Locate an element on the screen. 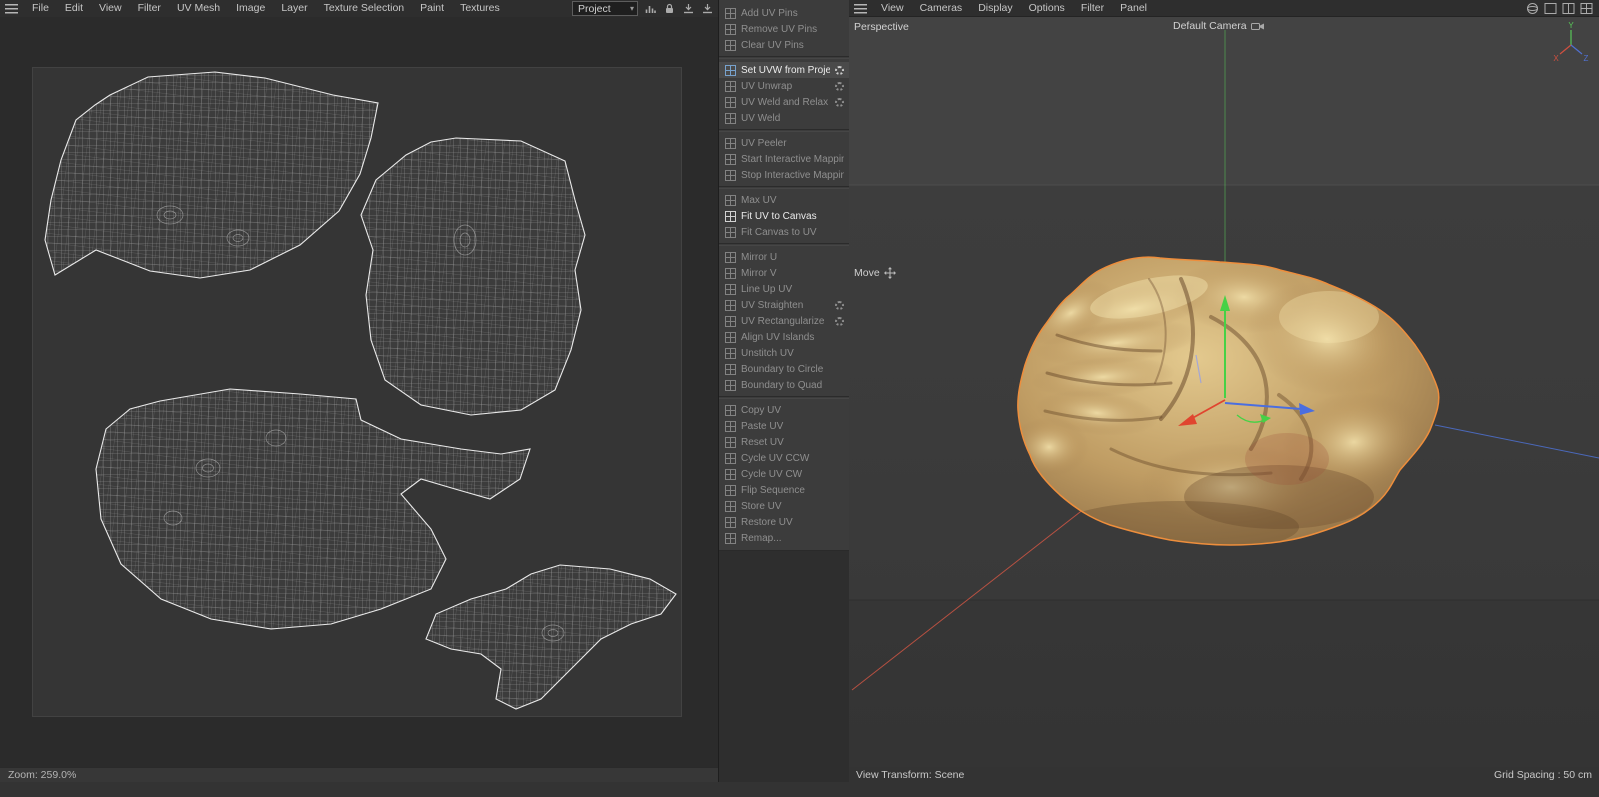  uv-command-fit-canvas-to-uv: Fit Canvas to UV is located at coordinates (784, 232).